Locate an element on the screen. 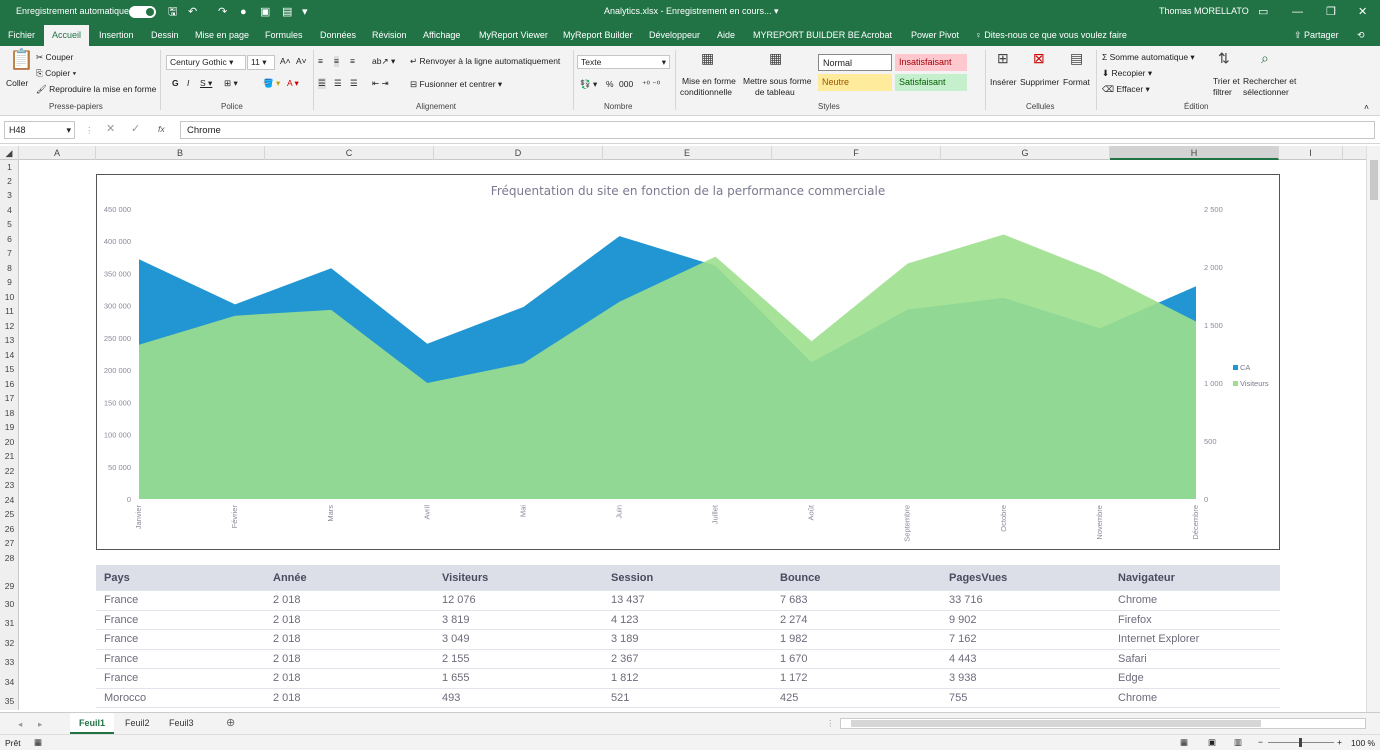  autosave-toggle is located at coordinates (142, 12).